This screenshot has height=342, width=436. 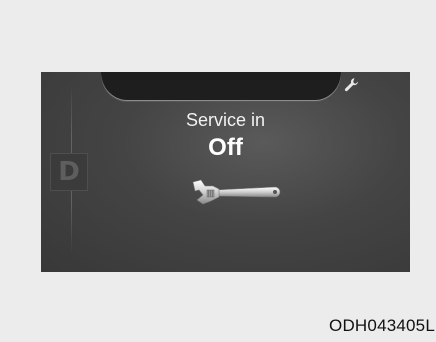 I want to click on service-interval-value: Off, so click(x=225, y=147).